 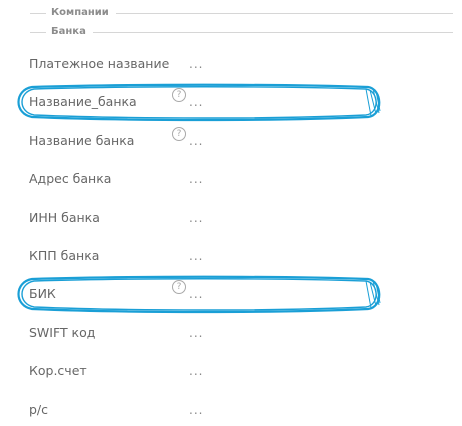 What do you see at coordinates (83, 101) in the screenshot?
I see `field-label: Название_банка` at bounding box center [83, 101].